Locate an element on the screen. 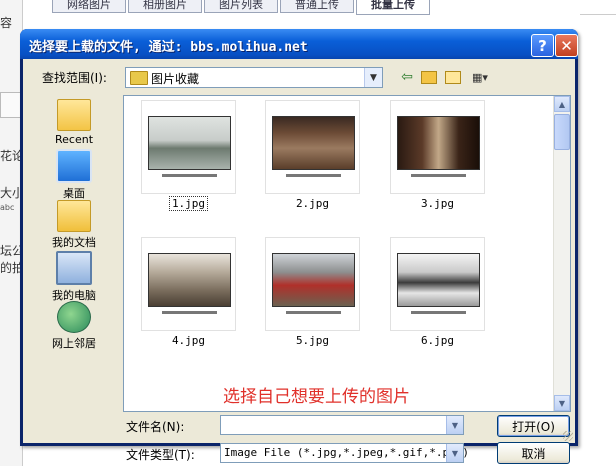  my-documents-icon is located at coordinates (74, 216).